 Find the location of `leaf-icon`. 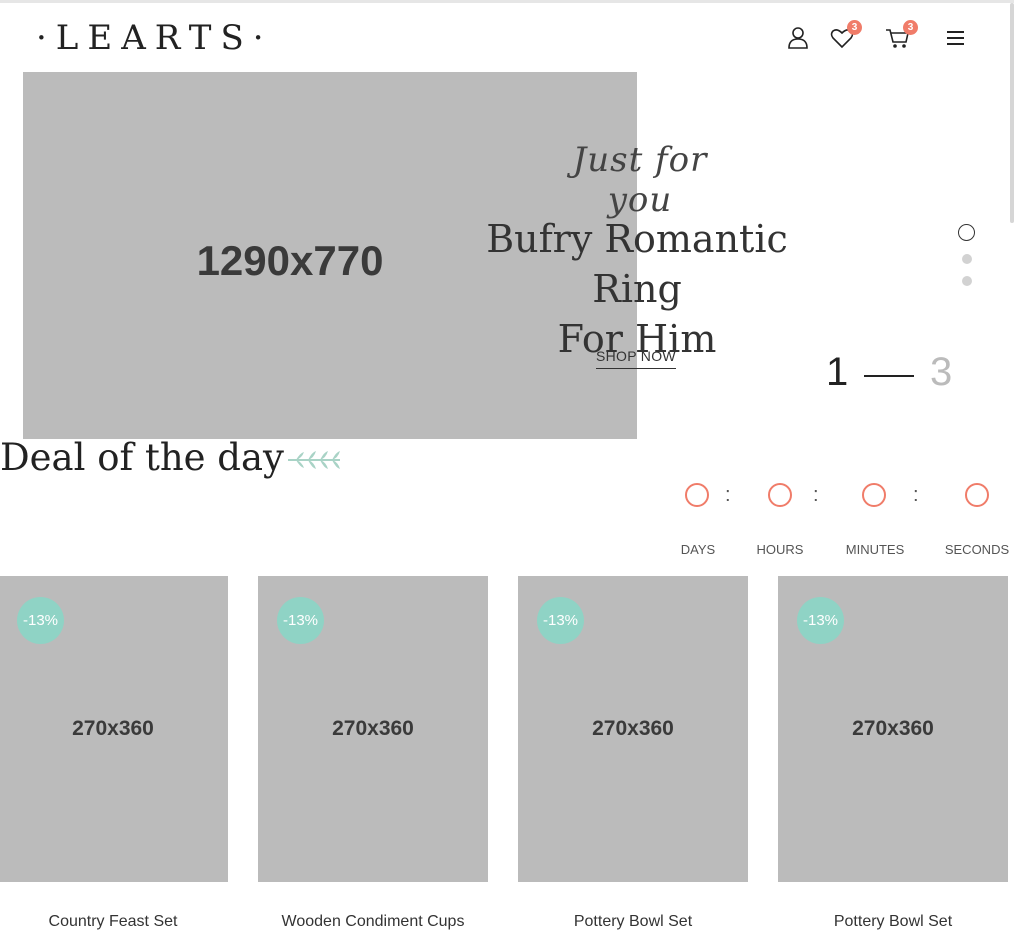

leaf-icon is located at coordinates (314, 460).